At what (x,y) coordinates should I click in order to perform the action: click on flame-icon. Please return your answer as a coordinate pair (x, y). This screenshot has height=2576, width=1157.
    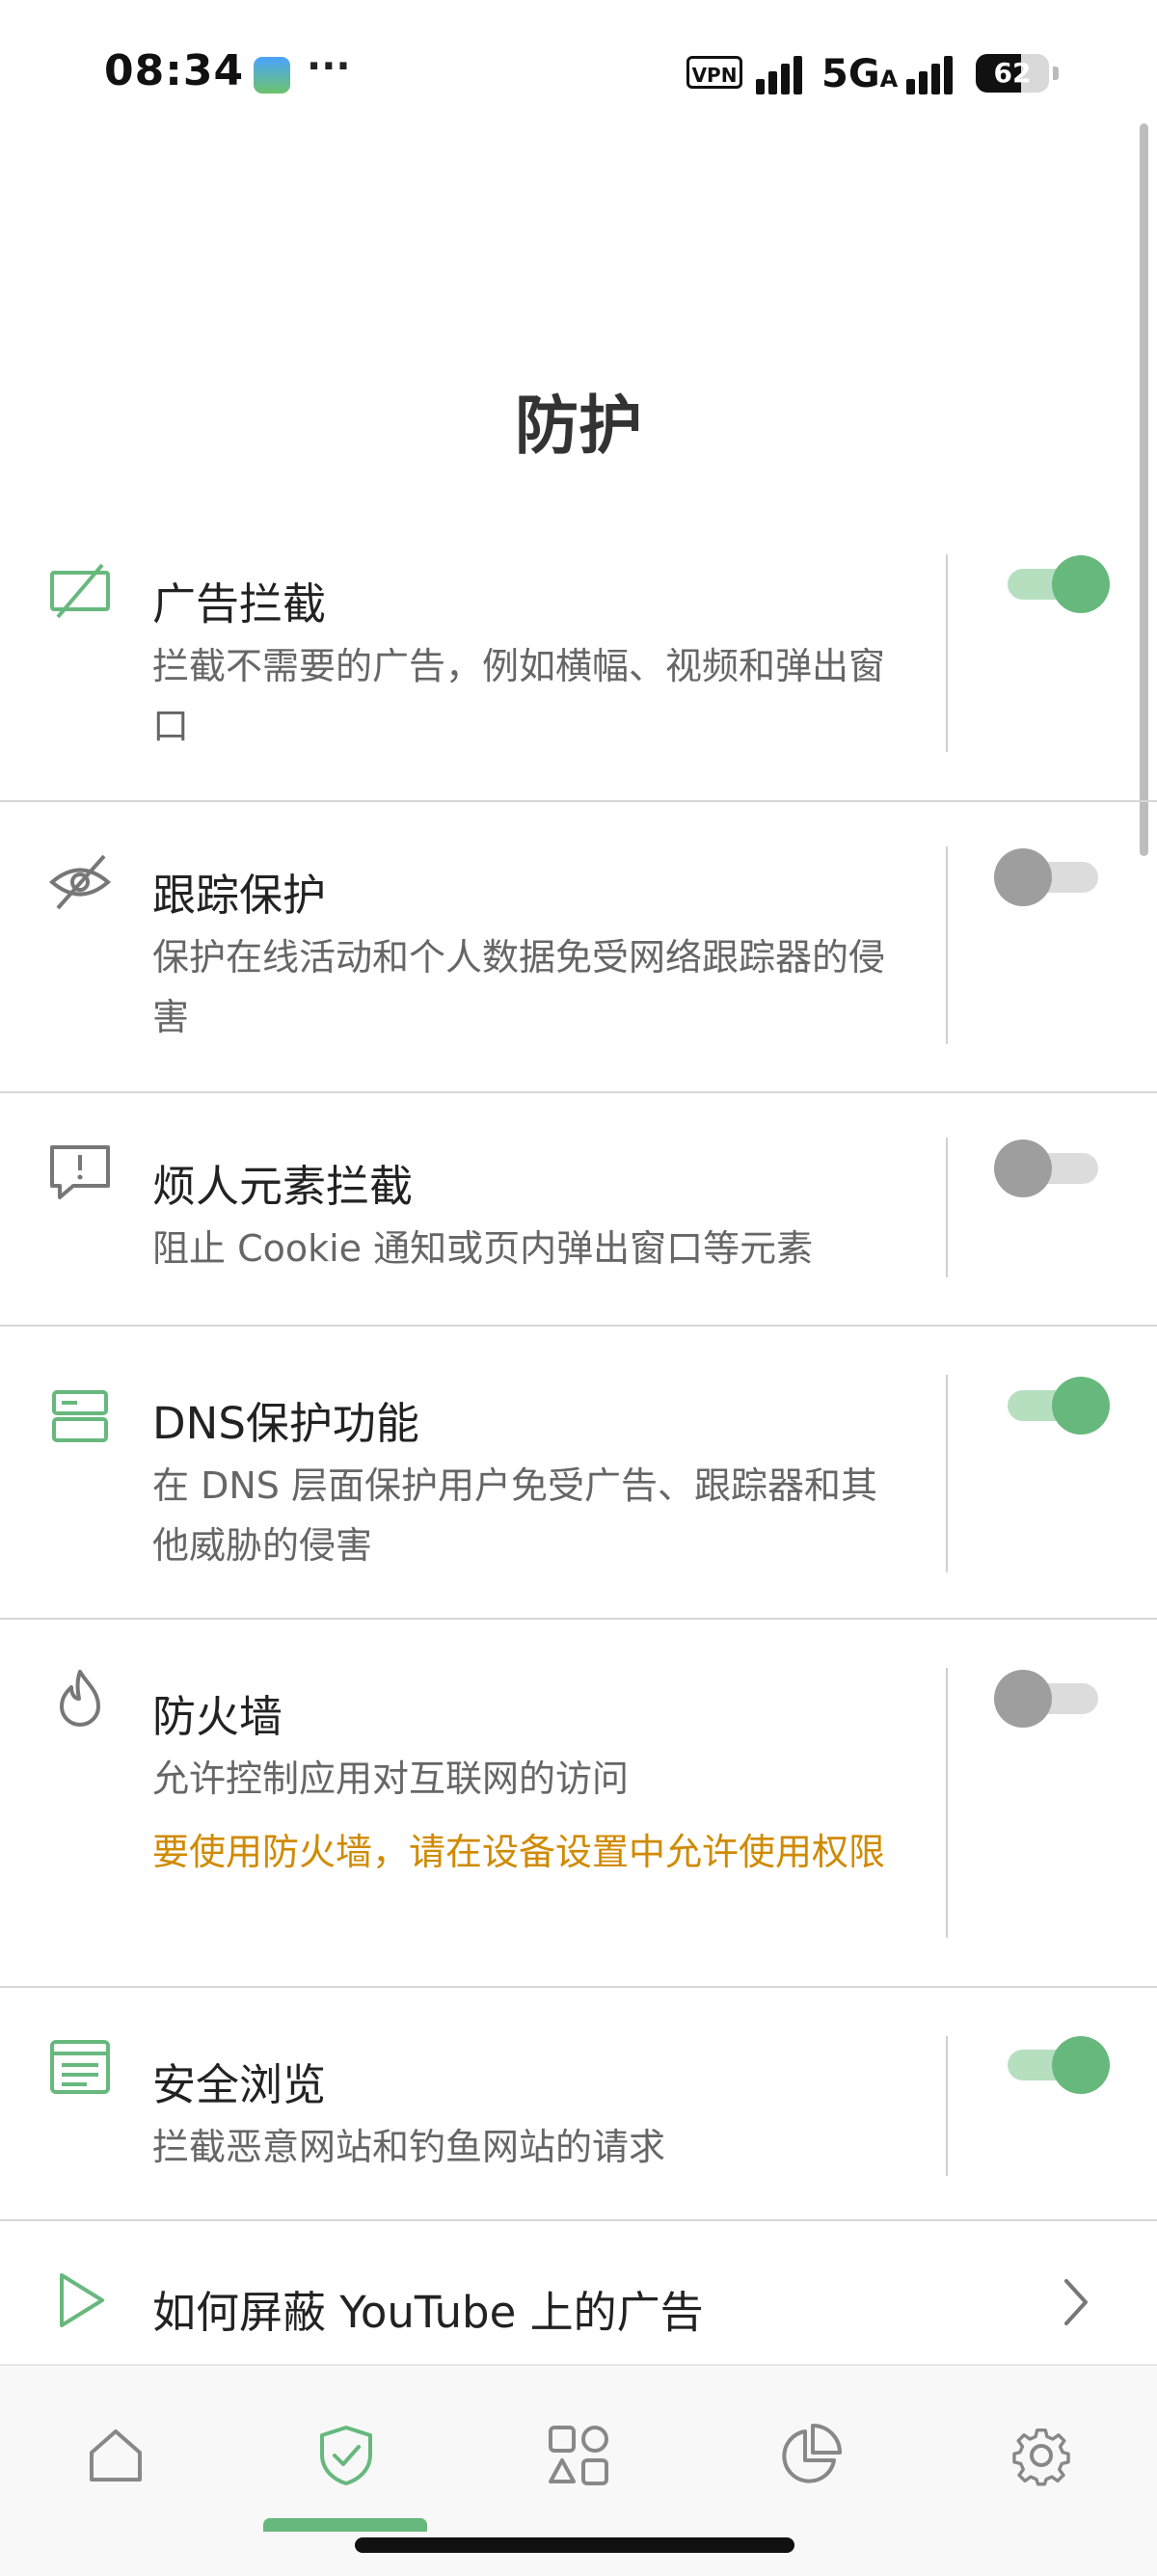
    Looking at the image, I should click on (80, 1699).